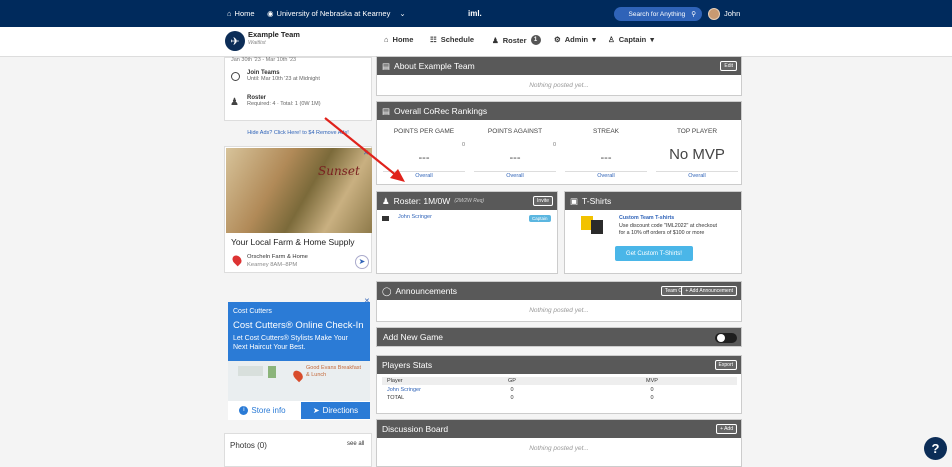  I want to click on brand-glyph: iml., so click(475, 13).